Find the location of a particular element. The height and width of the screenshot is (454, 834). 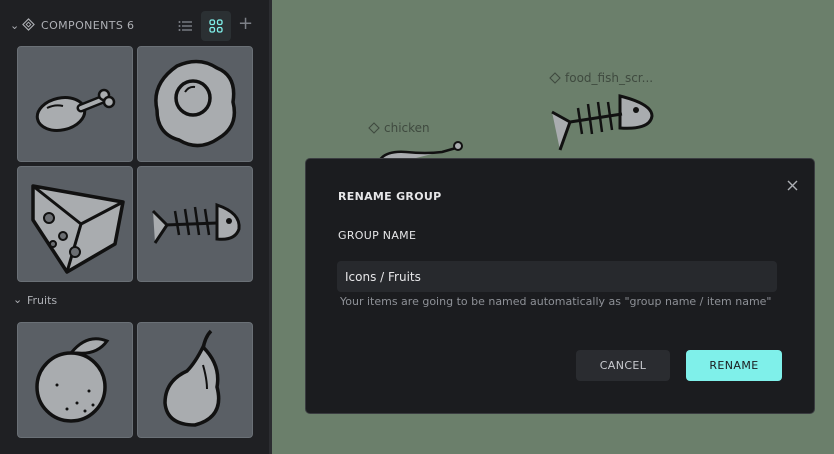

component-thumb-cheese is located at coordinates (75, 224).